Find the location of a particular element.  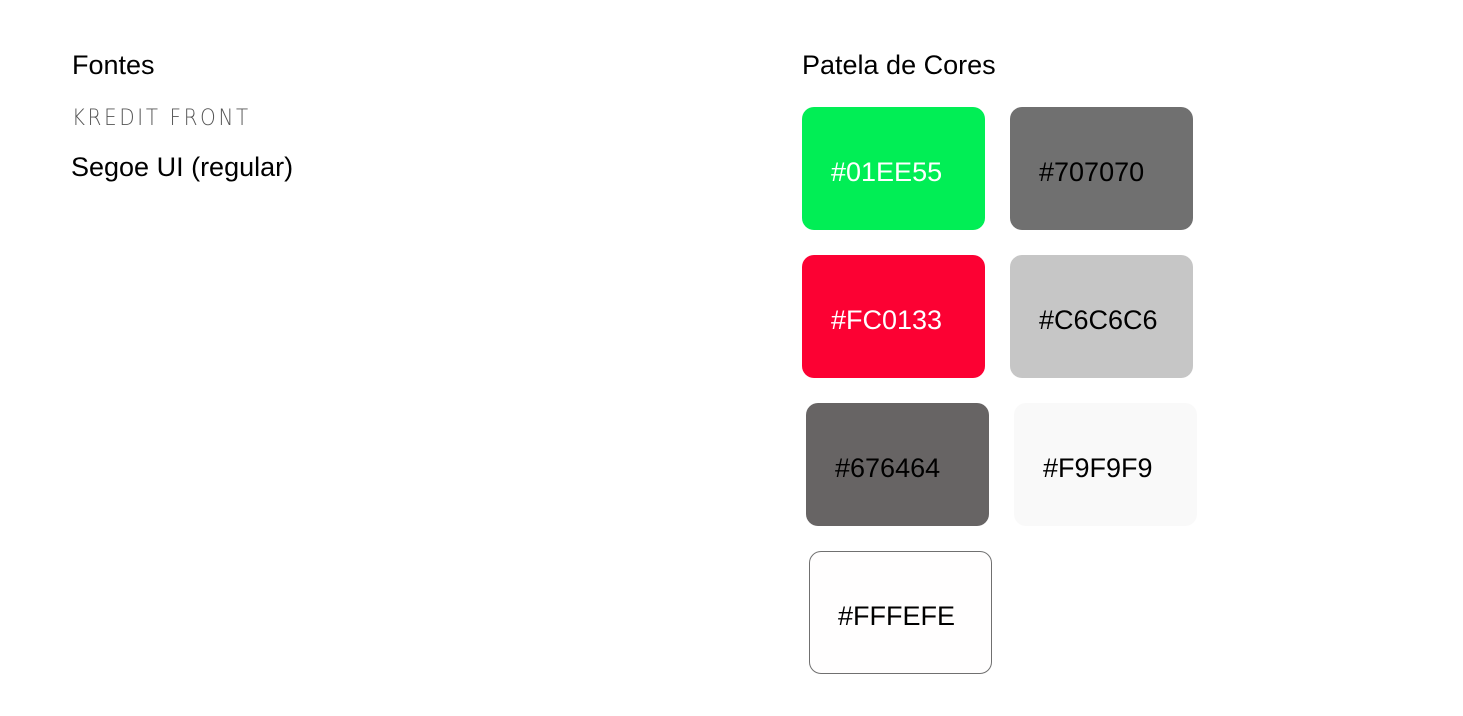

color-label: #676464 is located at coordinates (888, 468).